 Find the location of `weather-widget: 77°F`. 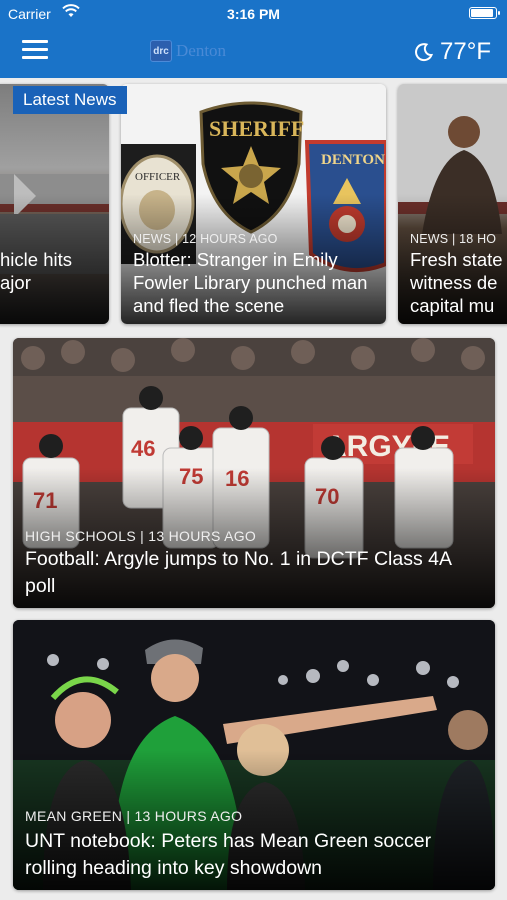

weather-widget: 77°F is located at coordinates (452, 52).